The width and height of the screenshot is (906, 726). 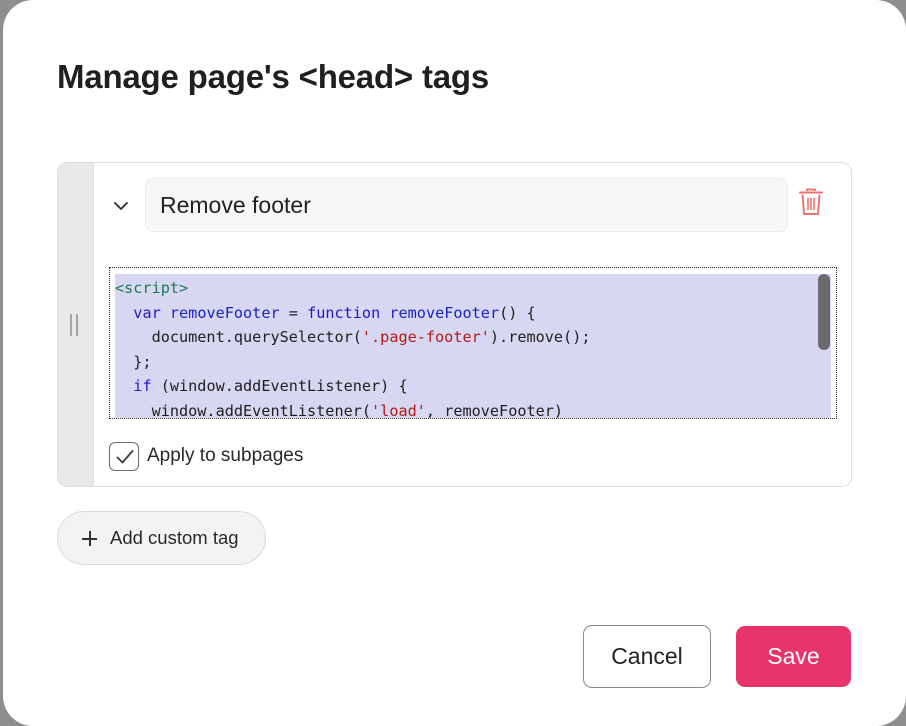 What do you see at coordinates (152, 288) in the screenshot?
I see `code-line: <script>` at bounding box center [152, 288].